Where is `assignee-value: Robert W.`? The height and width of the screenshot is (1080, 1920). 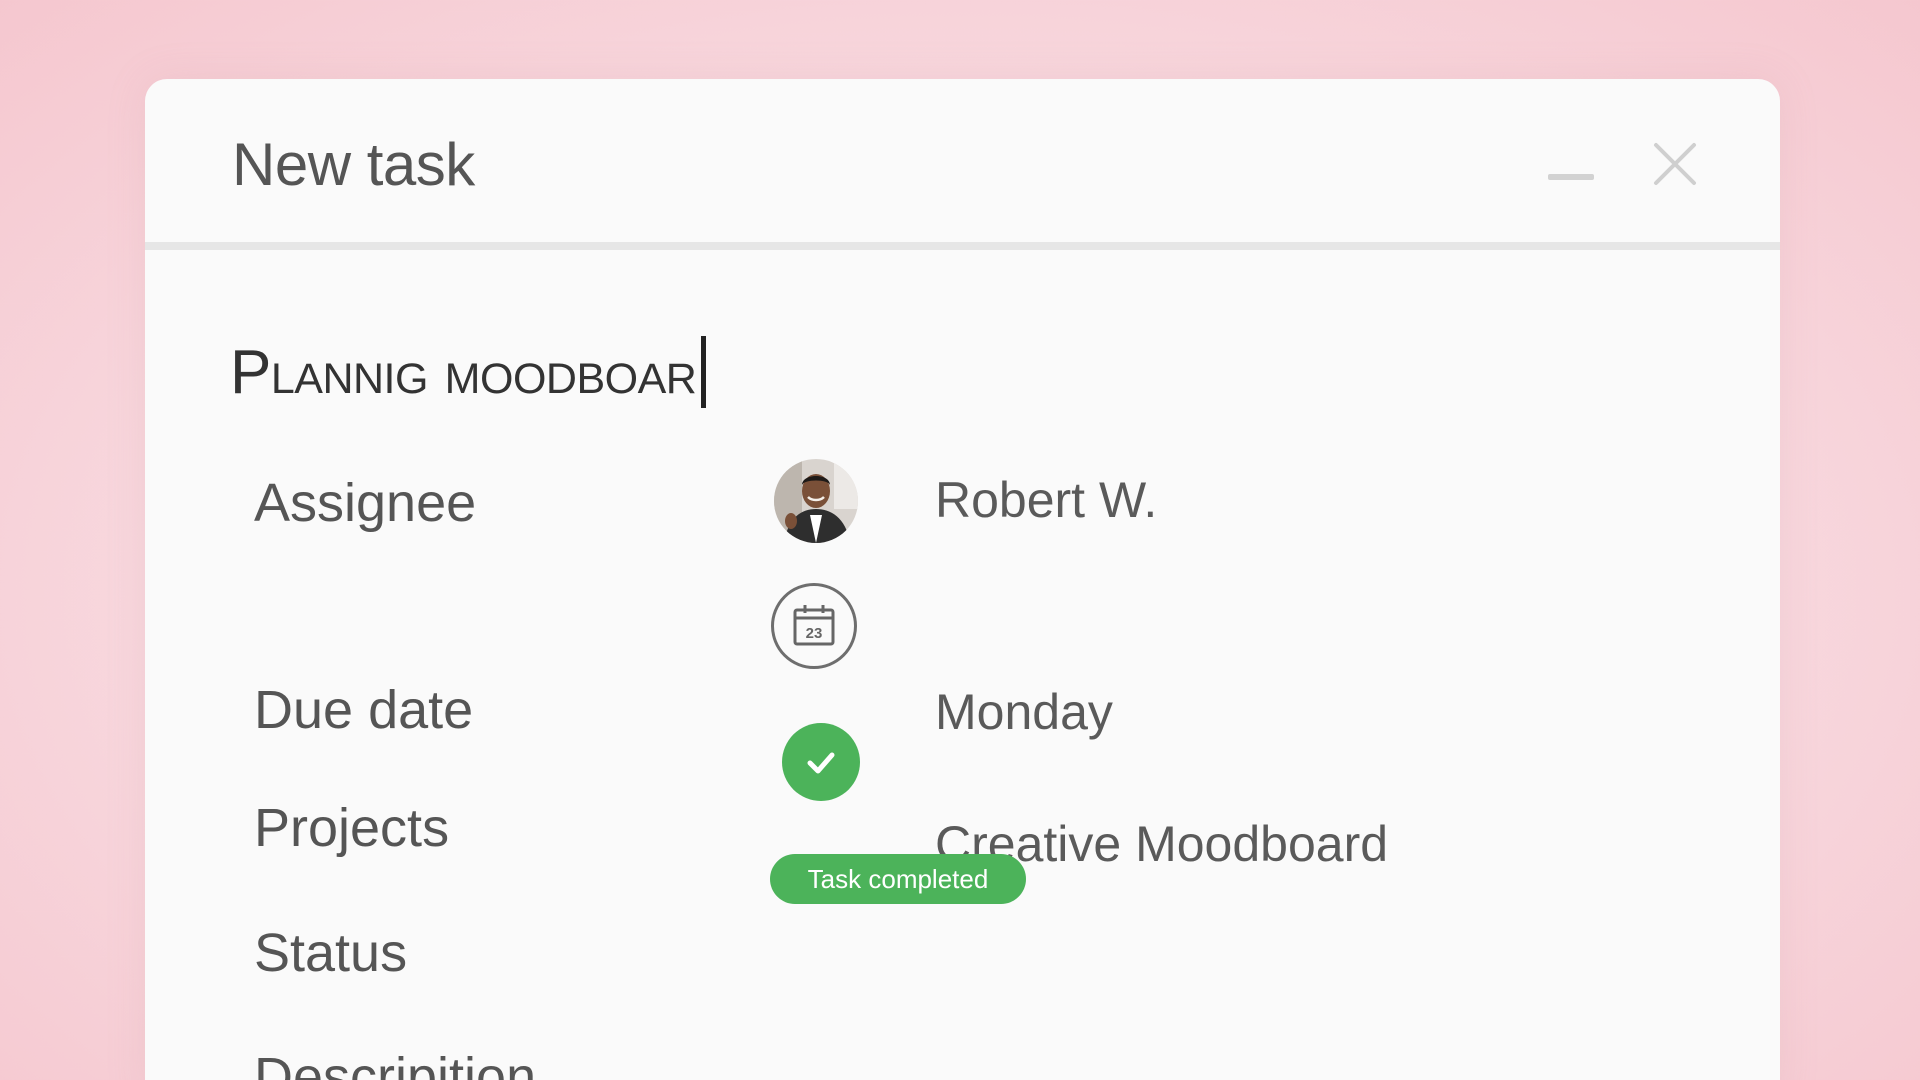
assignee-value: Robert W. is located at coordinates (1046, 500).